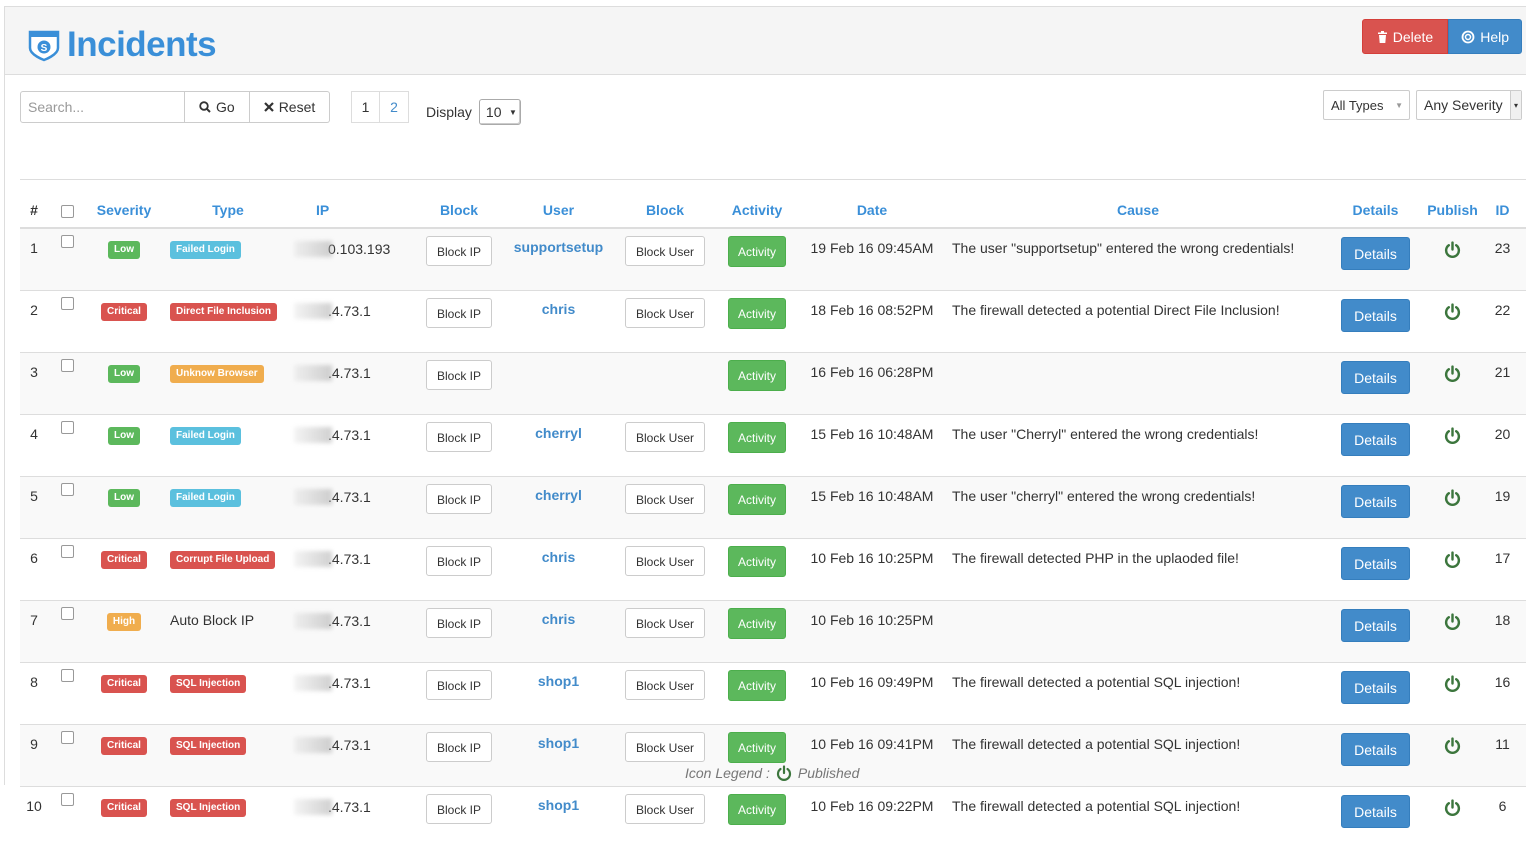 This screenshot has height=848, width=1526. What do you see at coordinates (228, 204) in the screenshot?
I see `col-type: Type` at bounding box center [228, 204].